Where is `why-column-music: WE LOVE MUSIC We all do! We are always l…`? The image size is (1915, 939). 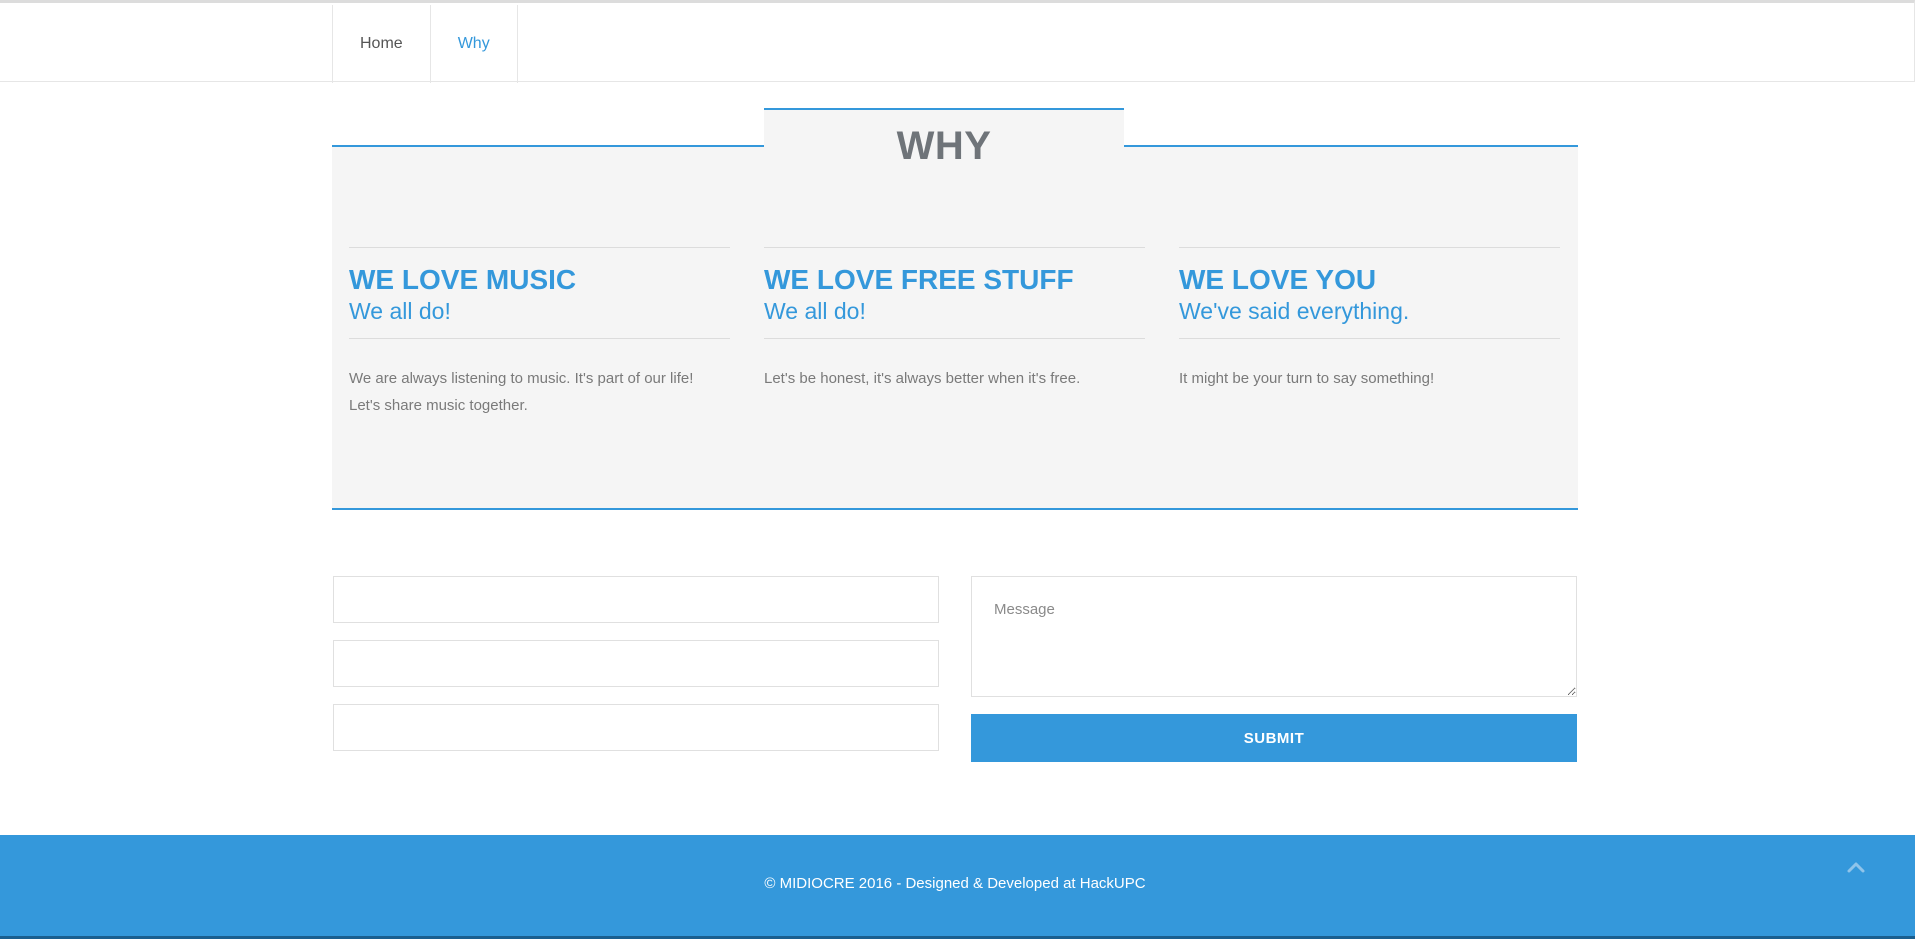 why-column-music: WE LOVE MUSIC We all do! We are always l… is located at coordinates (539, 333).